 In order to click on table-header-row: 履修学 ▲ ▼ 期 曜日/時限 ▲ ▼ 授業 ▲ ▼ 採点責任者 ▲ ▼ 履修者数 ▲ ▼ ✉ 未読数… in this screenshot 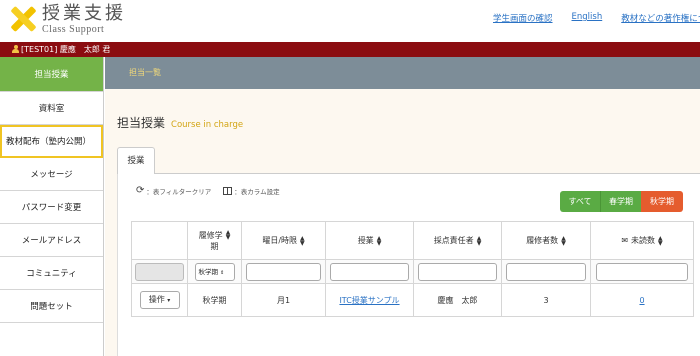, I will do `click(412, 240)`.